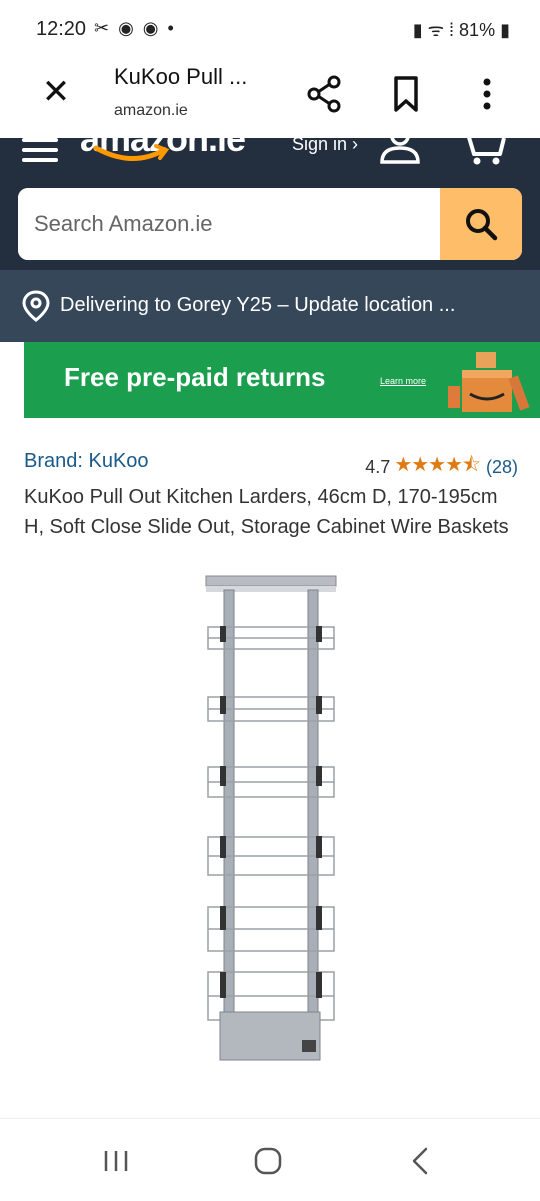 This screenshot has width=540, height=1201. Describe the element at coordinates (131, 152) in the screenshot. I see `amazon-smile-icon` at that location.